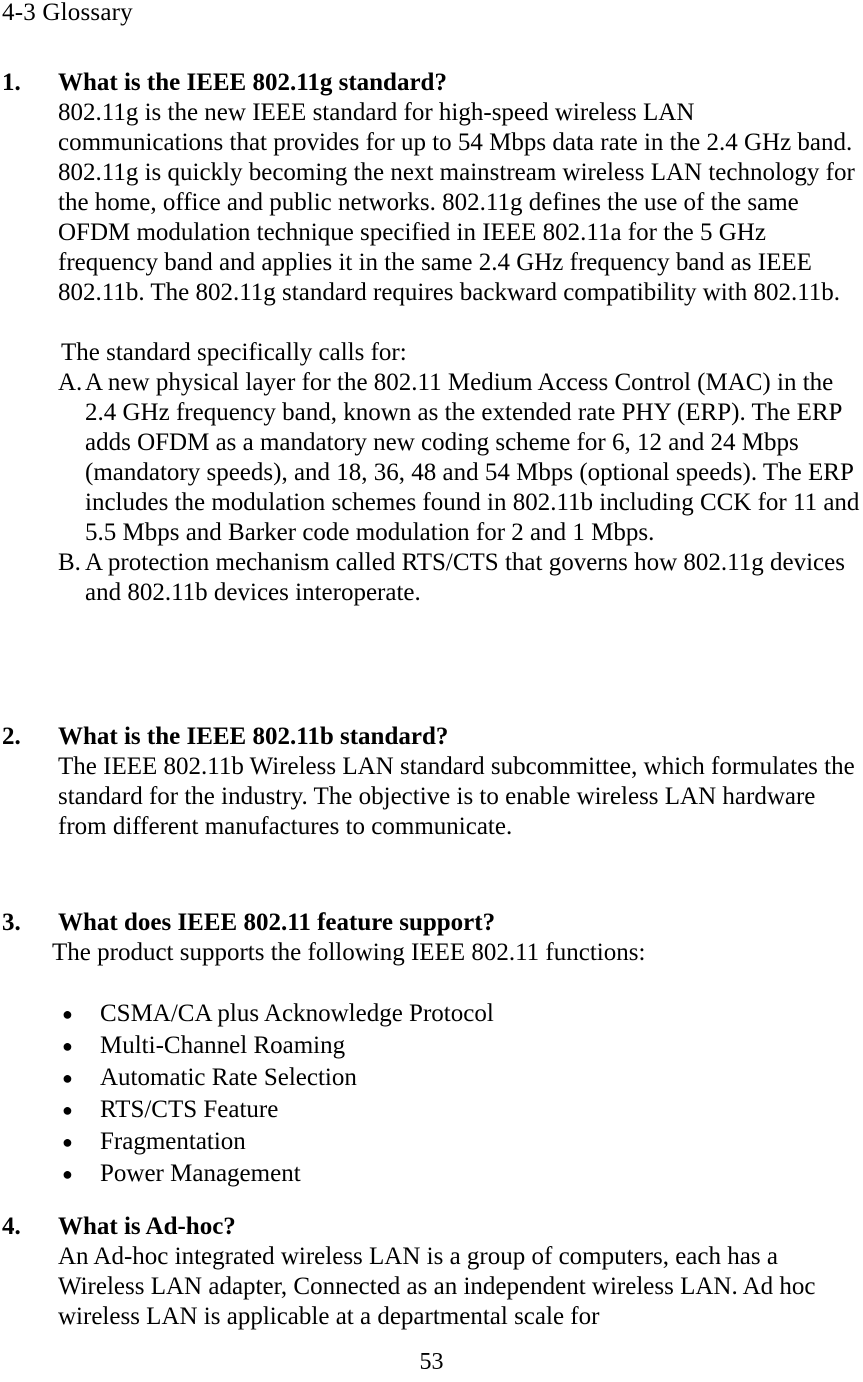  I want to click on question-heading-2: 2. What is the IEEE 802.11b standard?, so click(431, 737).